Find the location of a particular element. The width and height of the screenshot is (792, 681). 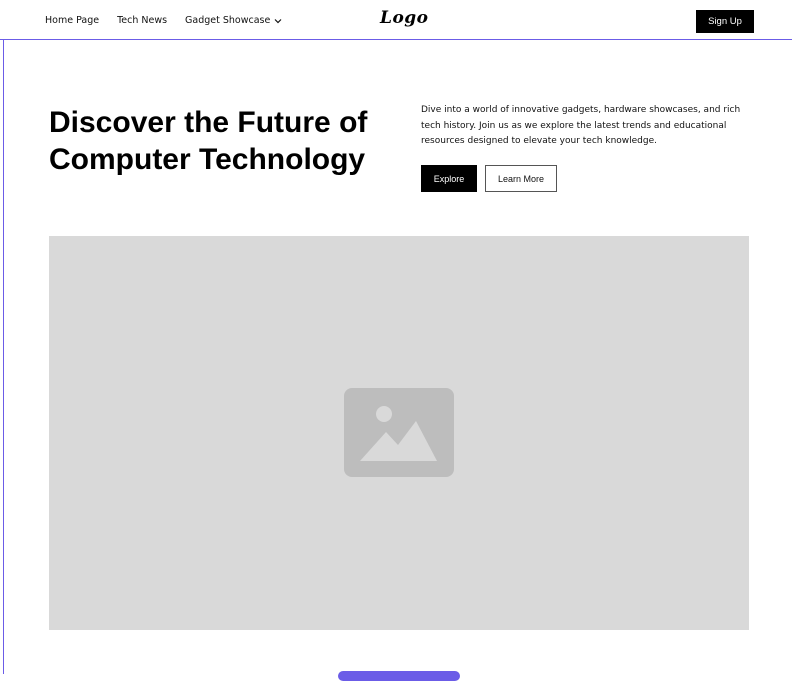

nav-home-link: Home Page is located at coordinates (72, 20).